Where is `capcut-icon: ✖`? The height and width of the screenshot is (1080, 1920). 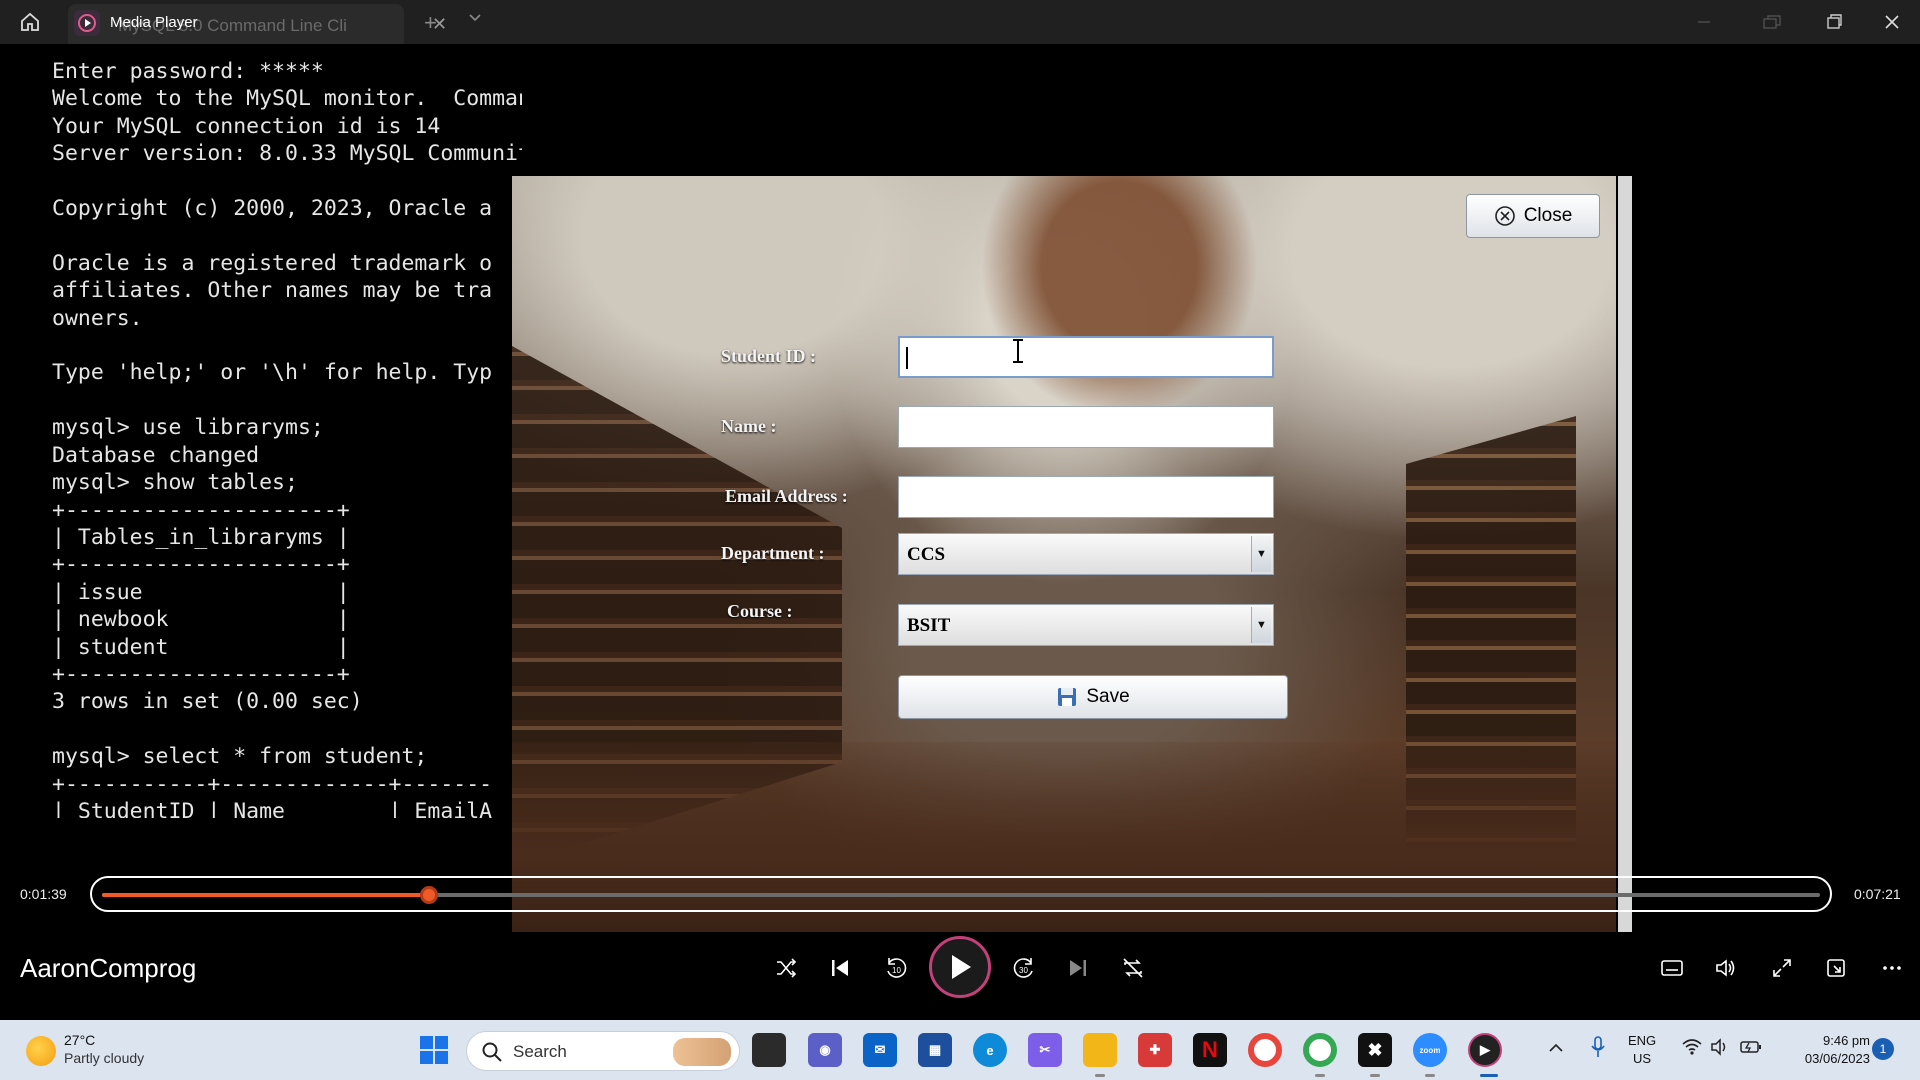 capcut-icon: ✖ is located at coordinates (1375, 1050).